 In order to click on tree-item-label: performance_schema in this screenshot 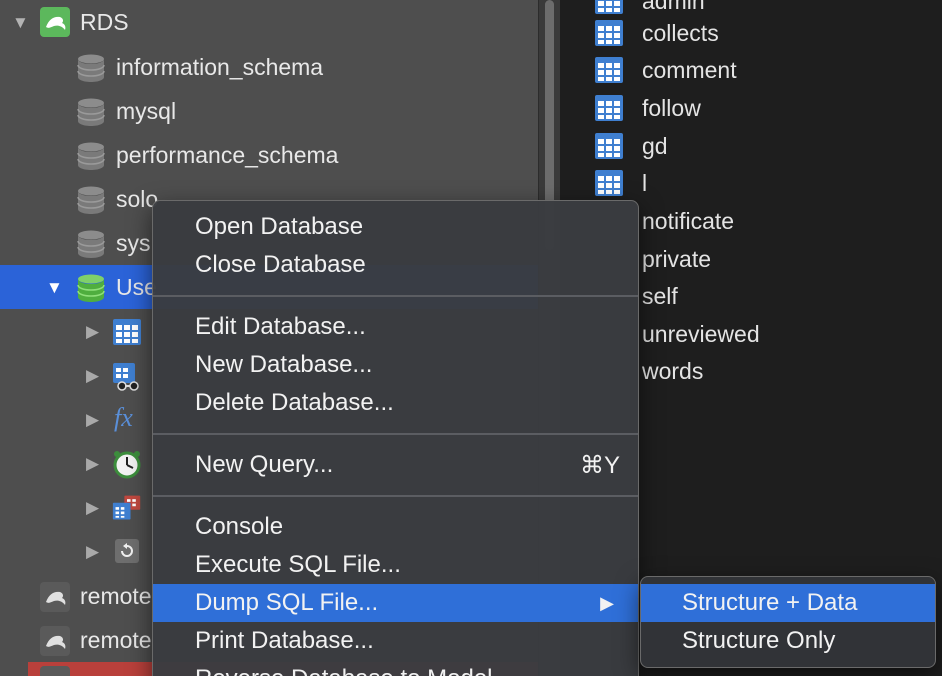, I will do `click(227, 154)`.